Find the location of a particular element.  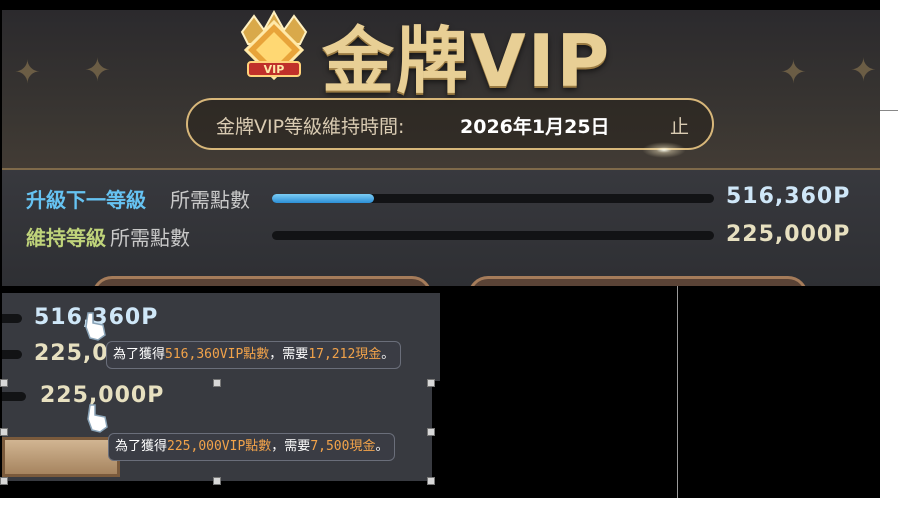

sparkle-decoration is located at coordinates (664, 150).